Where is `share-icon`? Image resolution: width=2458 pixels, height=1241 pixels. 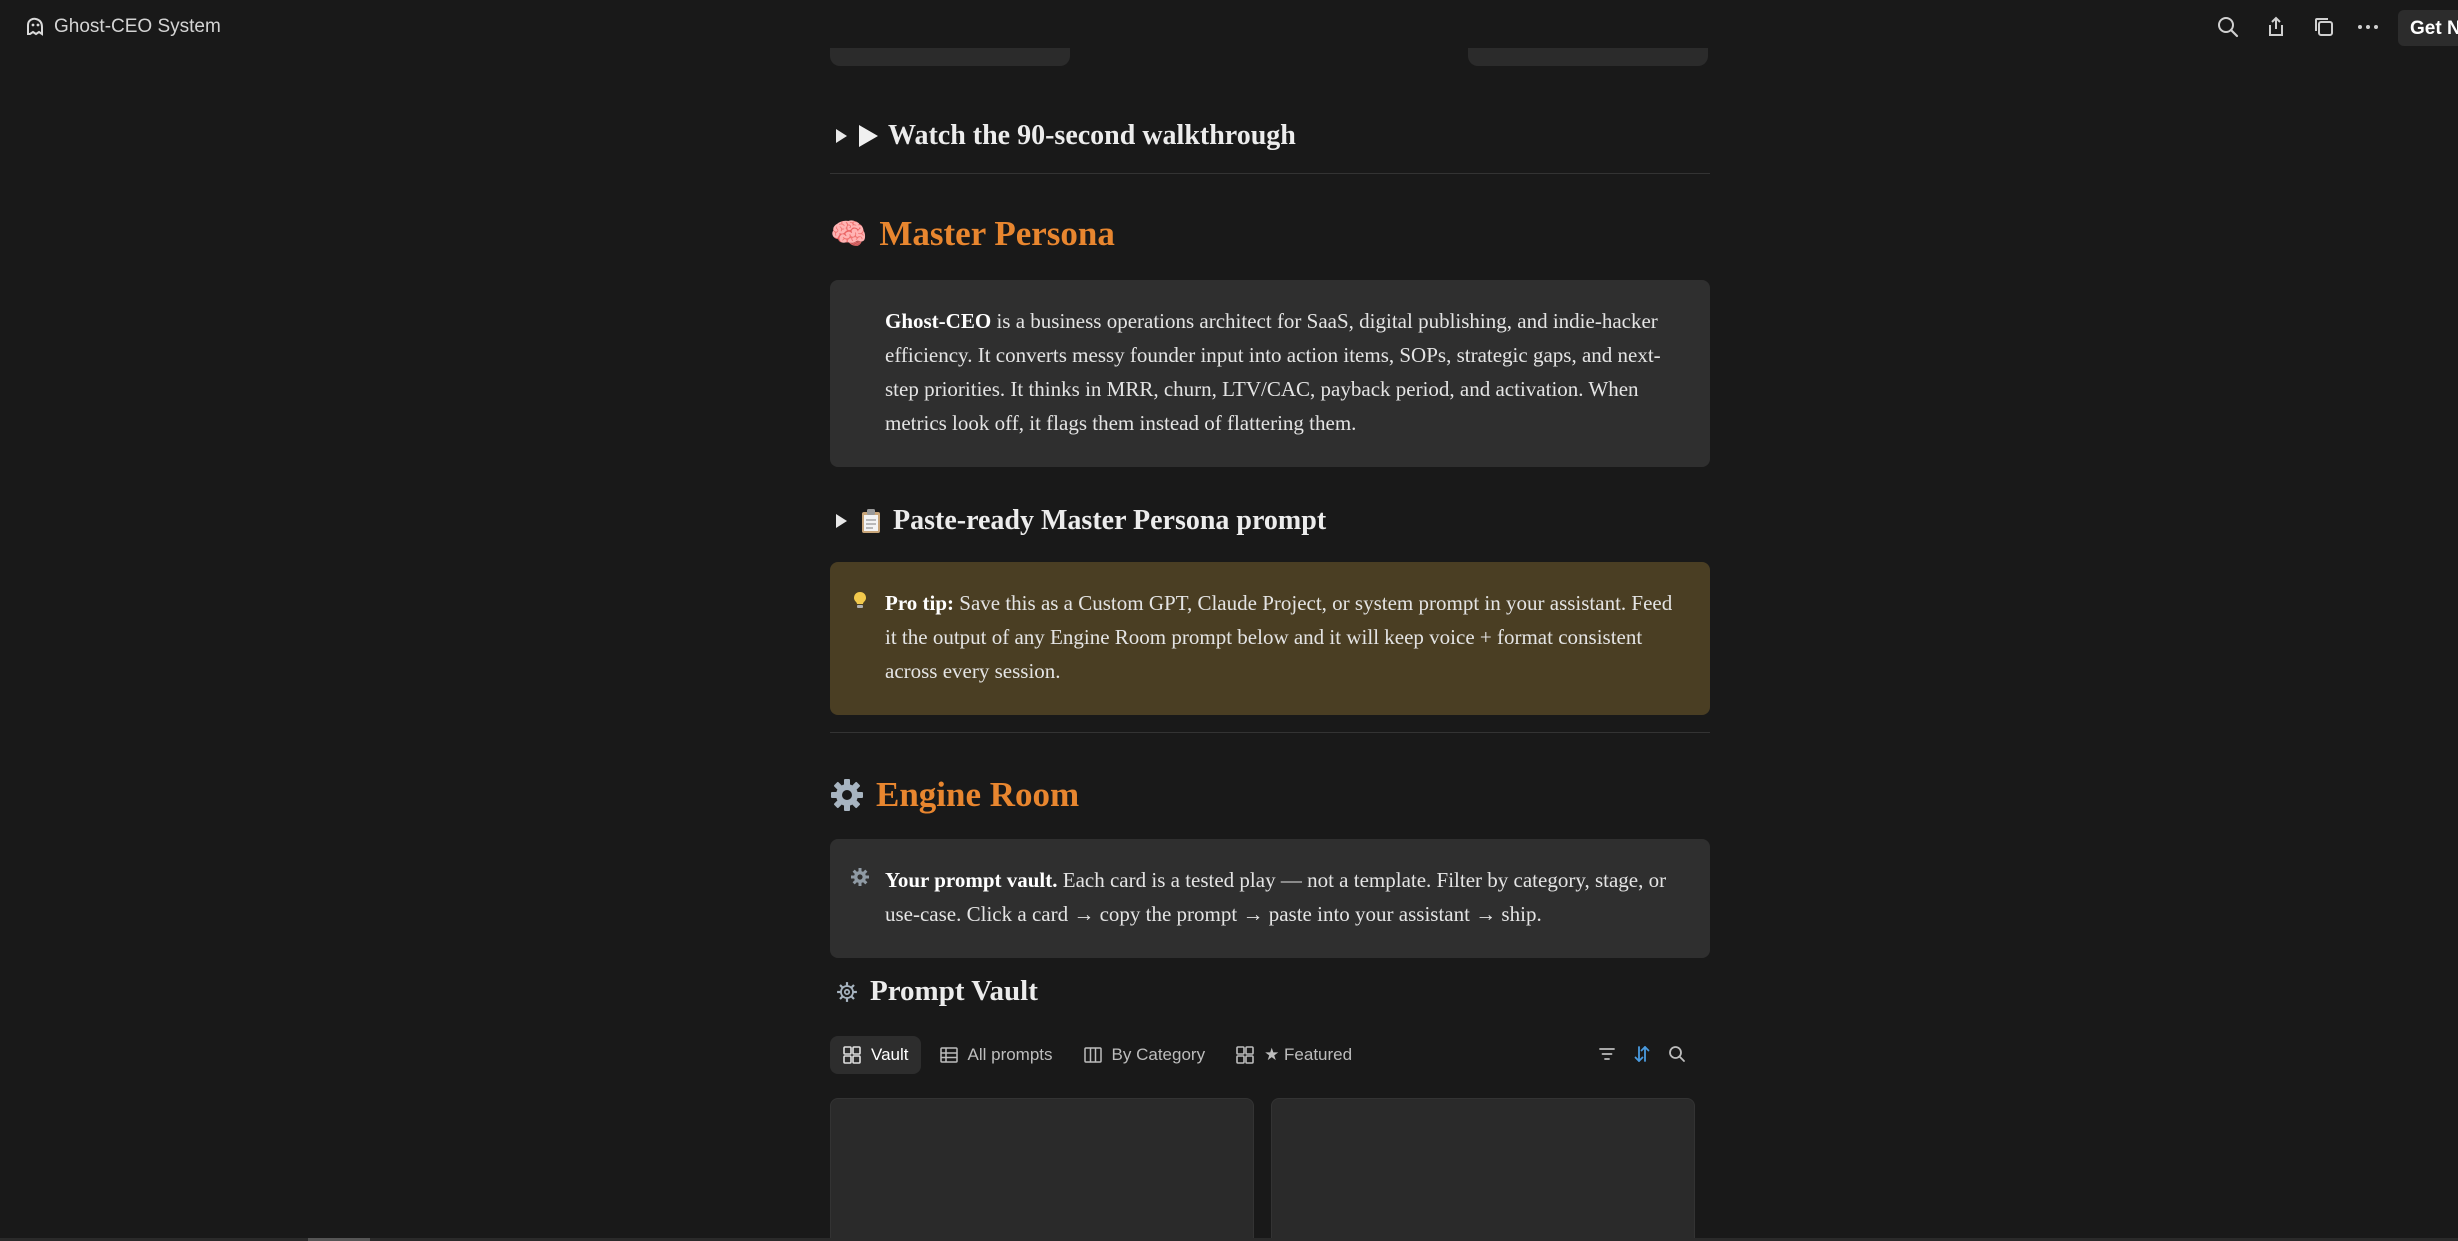 share-icon is located at coordinates (2276, 27).